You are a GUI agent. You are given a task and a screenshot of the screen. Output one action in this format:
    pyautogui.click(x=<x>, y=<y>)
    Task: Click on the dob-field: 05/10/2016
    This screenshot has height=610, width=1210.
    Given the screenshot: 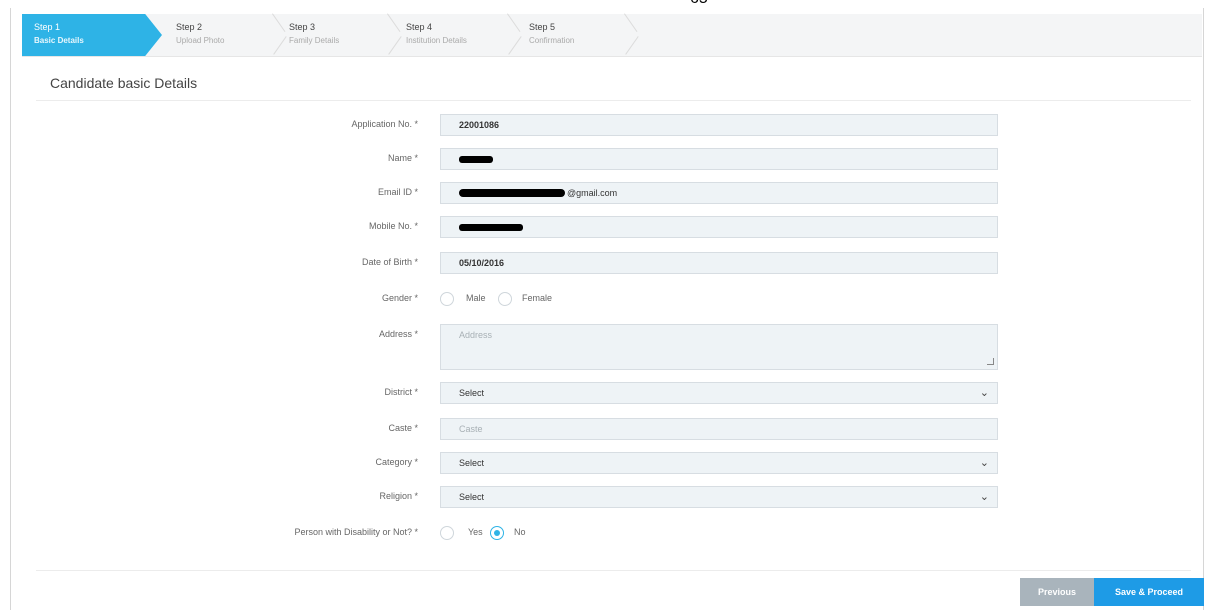 What is the action you would take?
    pyautogui.click(x=719, y=263)
    